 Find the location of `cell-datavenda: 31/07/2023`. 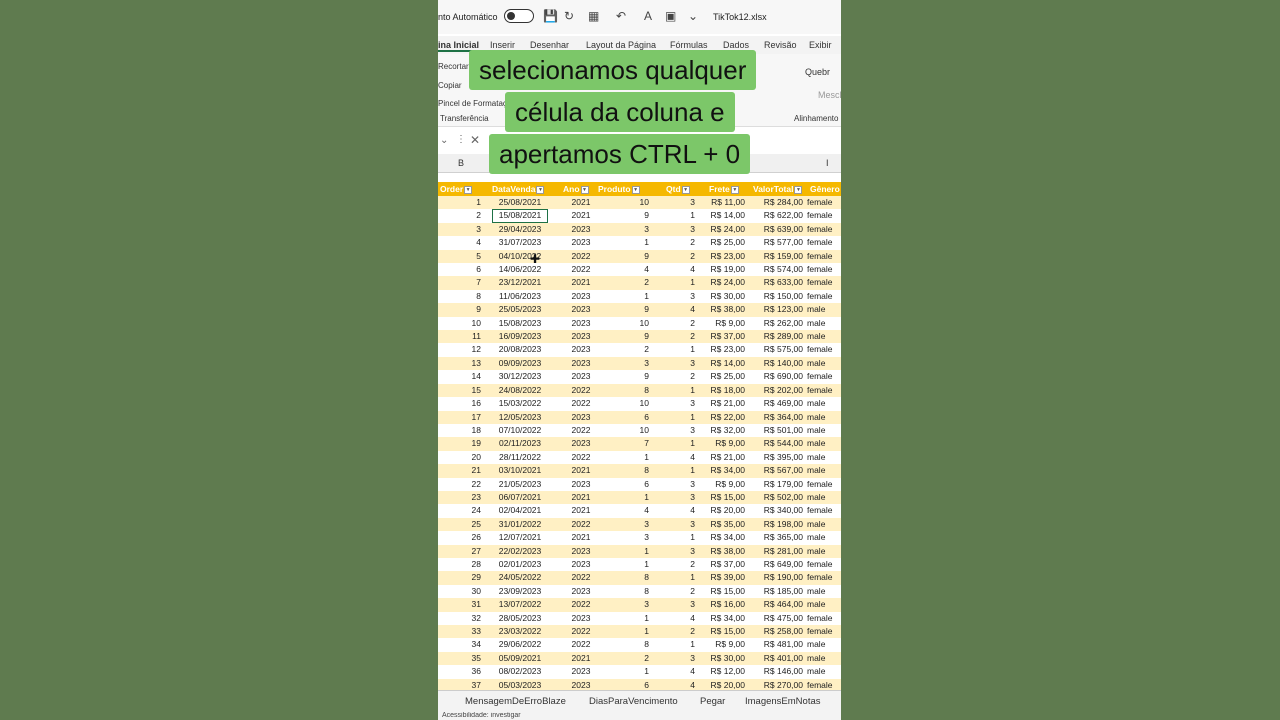

cell-datavenda: 31/07/2023 is located at coordinates (520, 242).